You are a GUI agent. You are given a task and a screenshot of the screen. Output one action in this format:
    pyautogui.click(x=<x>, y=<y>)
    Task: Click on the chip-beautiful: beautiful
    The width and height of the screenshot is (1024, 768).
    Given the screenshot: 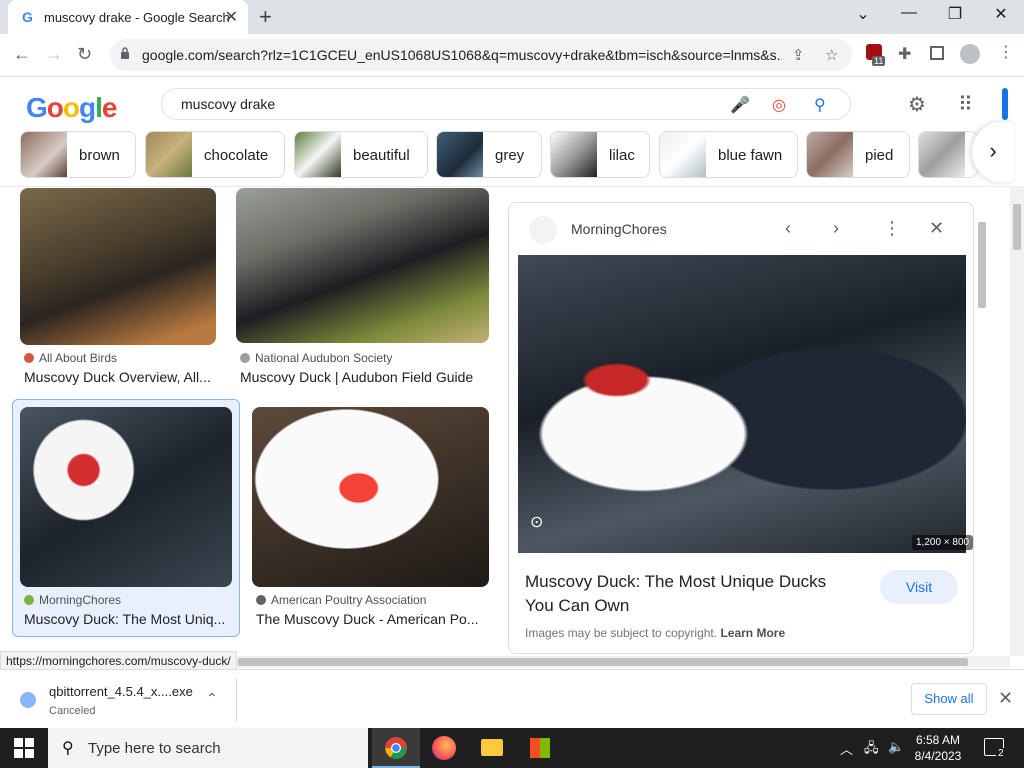 What is the action you would take?
    pyautogui.click(x=361, y=154)
    